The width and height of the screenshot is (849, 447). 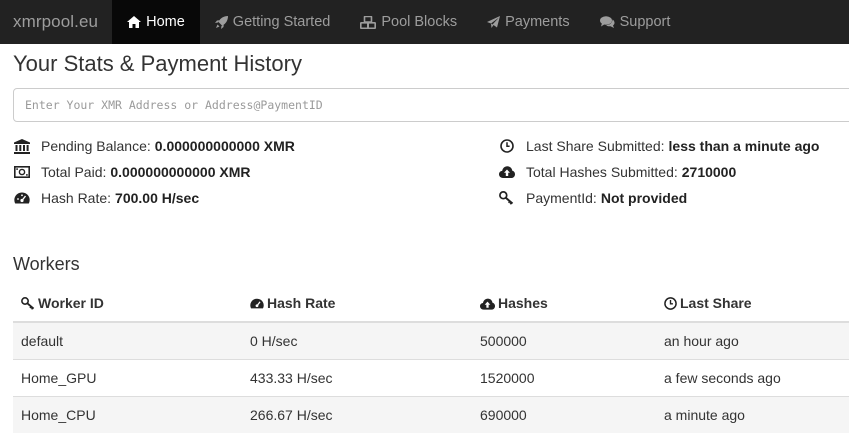 What do you see at coordinates (56, 22) in the screenshot?
I see `brand-link: xmrpool.eu` at bounding box center [56, 22].